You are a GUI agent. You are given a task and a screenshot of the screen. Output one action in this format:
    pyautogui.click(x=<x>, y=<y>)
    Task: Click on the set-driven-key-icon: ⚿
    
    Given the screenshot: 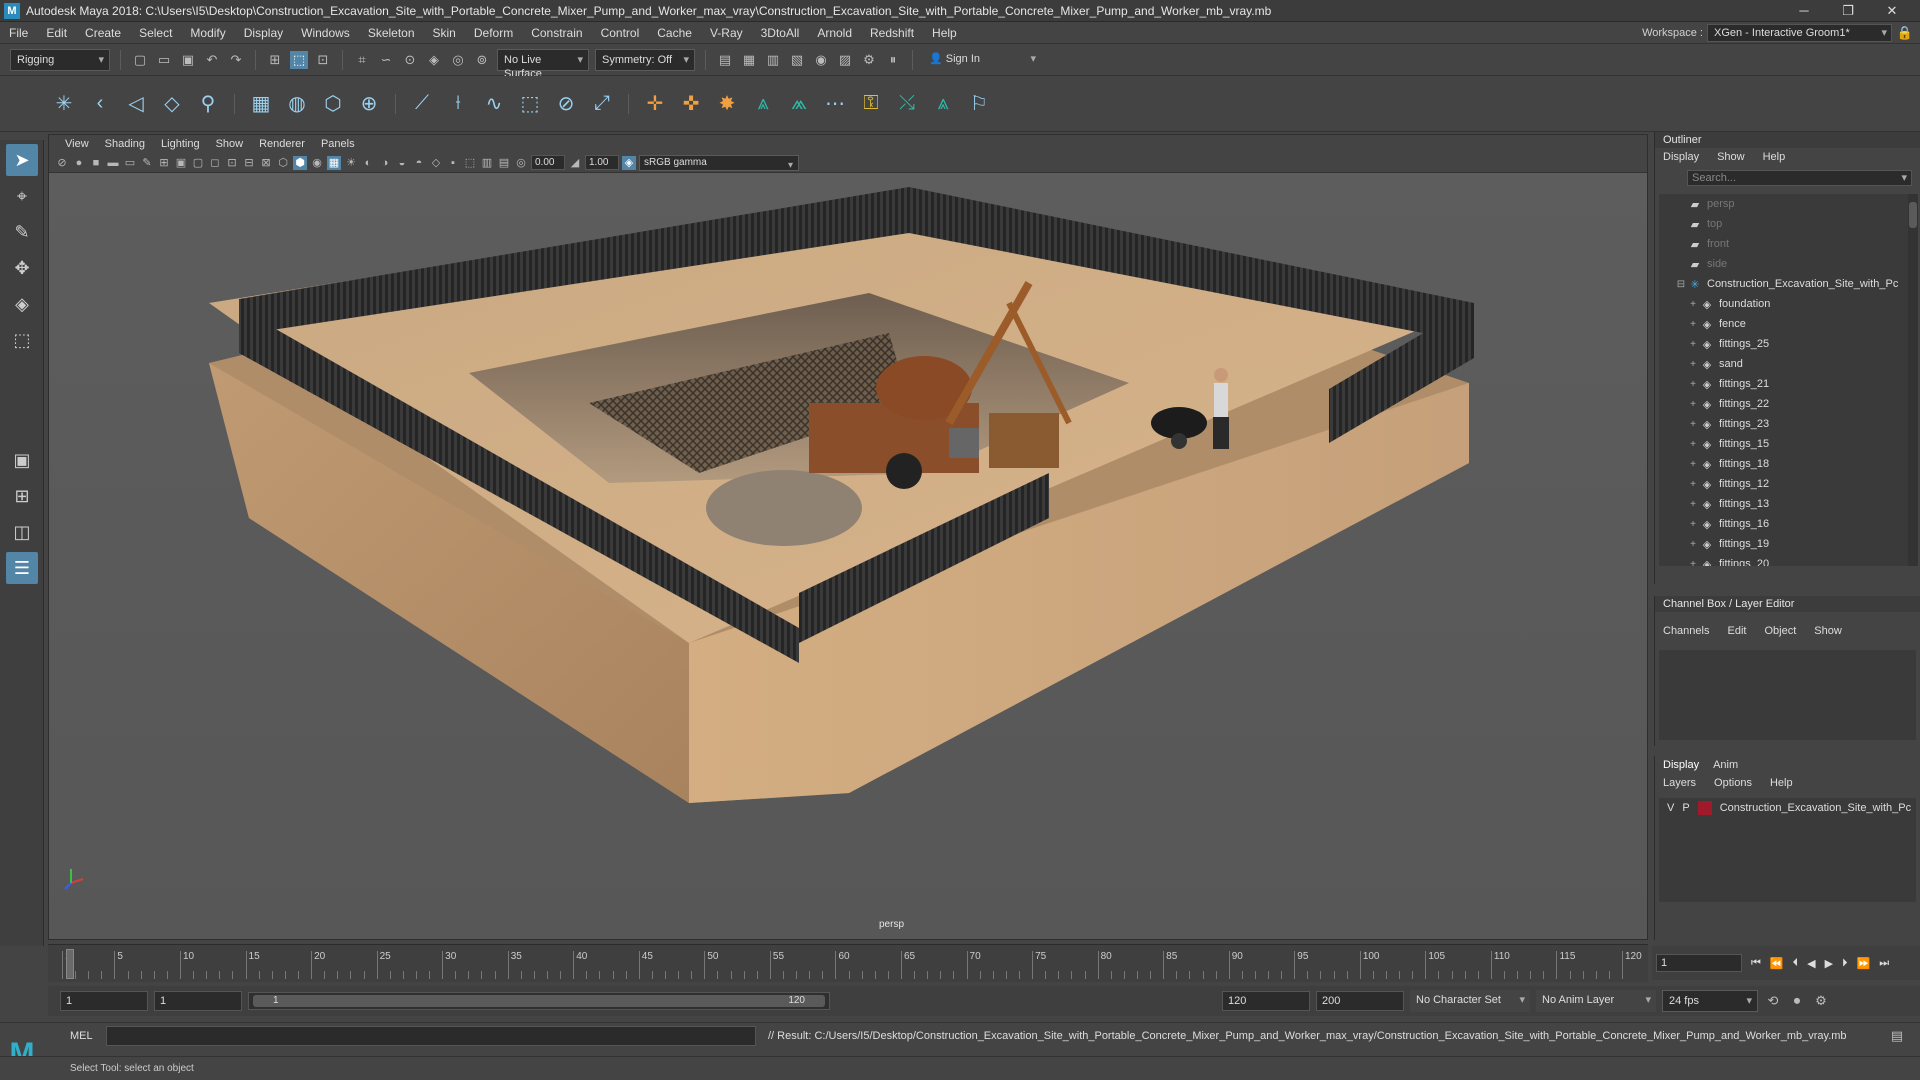 What is the action you would take?
    pyautogui.click(x=871, y=104)
    